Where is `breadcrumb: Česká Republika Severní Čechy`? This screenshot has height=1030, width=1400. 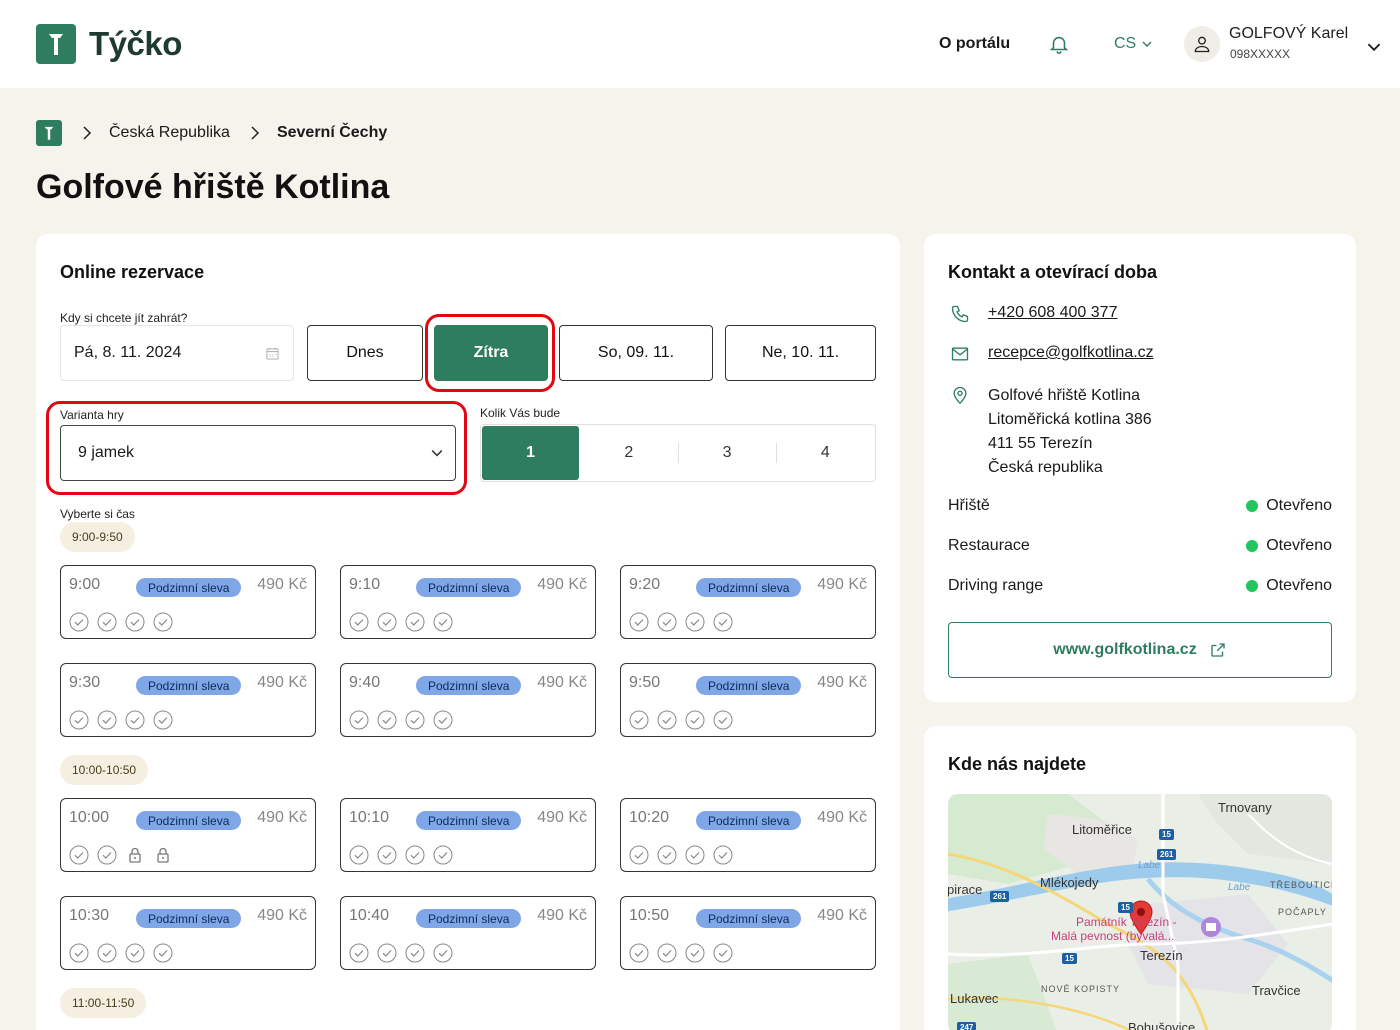 breadcrumb: Česká Republika Severní Čechy is located at coordinates (211, 133).